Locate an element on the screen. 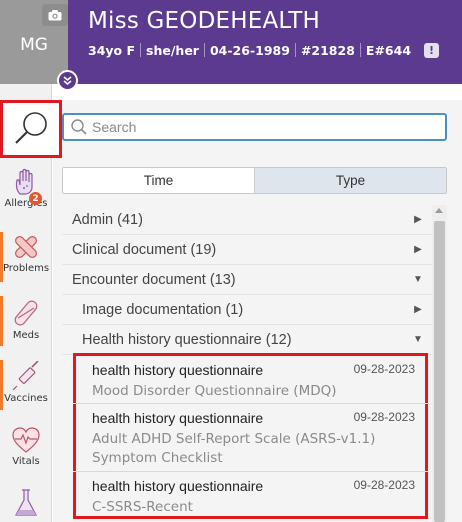 Image resolution: width=462 pixels, height=522 pixels. double-chevron-down-icon is located at coordinates (67, 81).